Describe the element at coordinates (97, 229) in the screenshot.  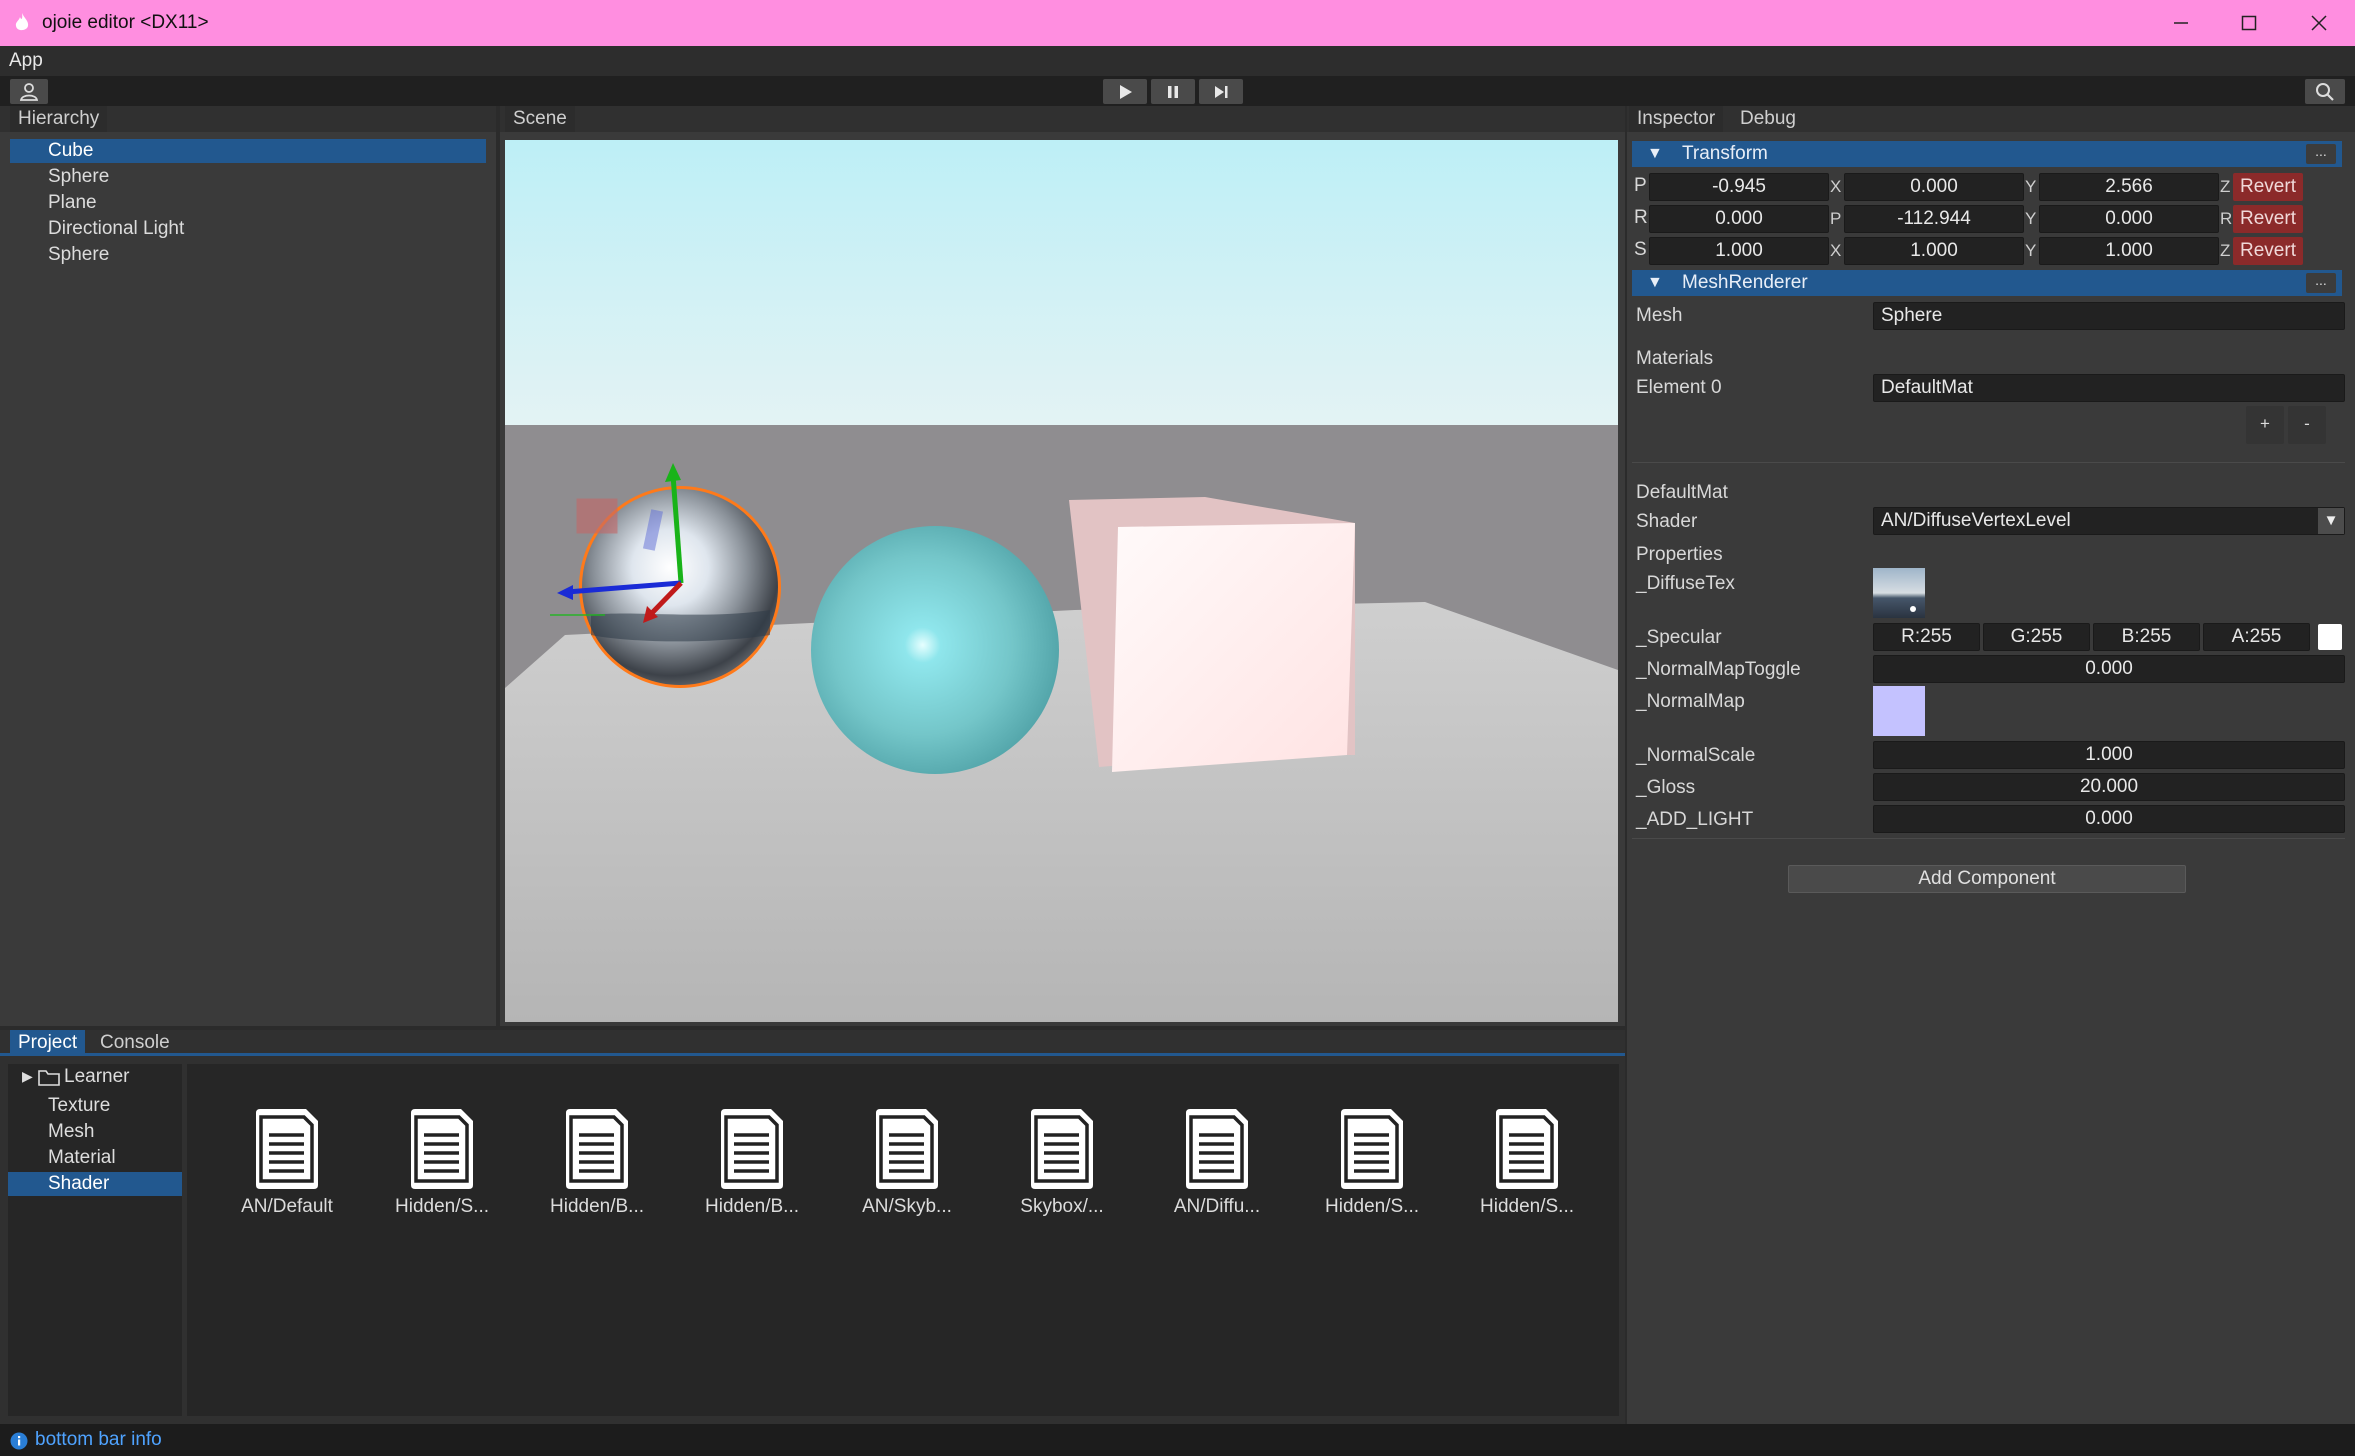
I see `hierarchy-item-directional-light: Directional Light` at that location.